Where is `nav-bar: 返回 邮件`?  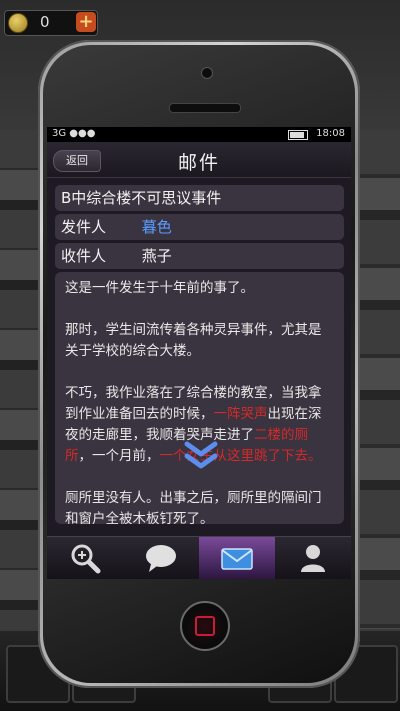 nav-bar: 返回 邮件 is located at coordinates (199, 160).